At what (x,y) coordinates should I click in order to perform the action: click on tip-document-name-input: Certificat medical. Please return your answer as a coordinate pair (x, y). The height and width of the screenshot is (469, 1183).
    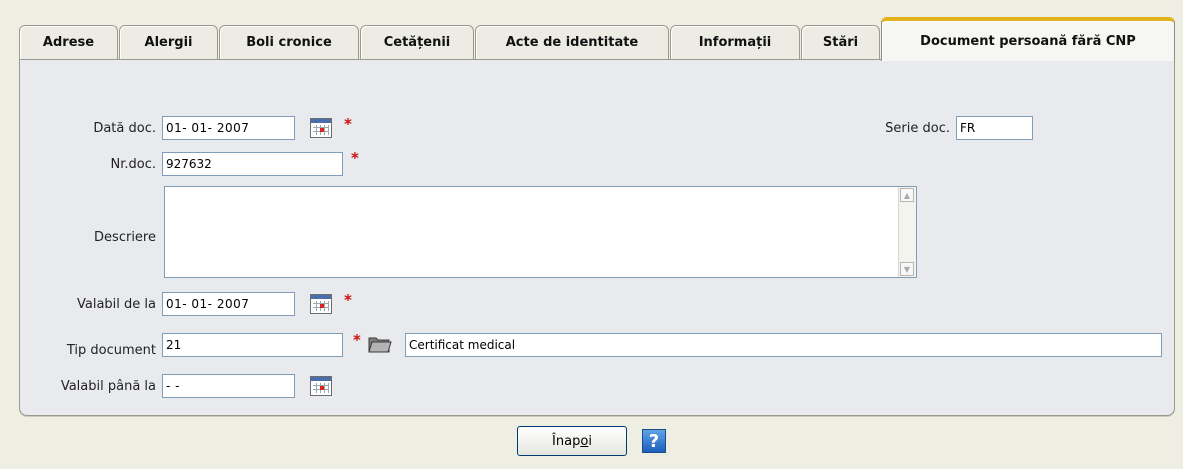
    Looking at the image, I should click on (783, 345).